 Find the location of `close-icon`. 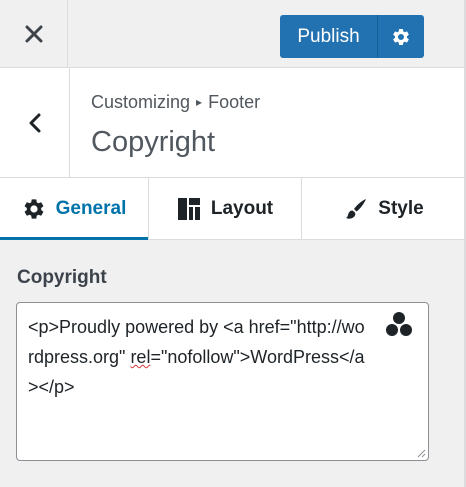

close-icon is located at coordinates (33, 34).